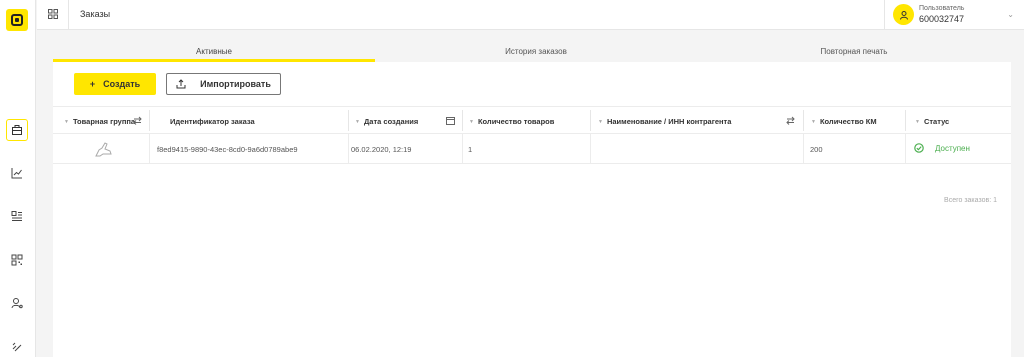 The width and height of the screenshot is (1024, 357). I want to click on briefcase-icon, so click(17, 130).